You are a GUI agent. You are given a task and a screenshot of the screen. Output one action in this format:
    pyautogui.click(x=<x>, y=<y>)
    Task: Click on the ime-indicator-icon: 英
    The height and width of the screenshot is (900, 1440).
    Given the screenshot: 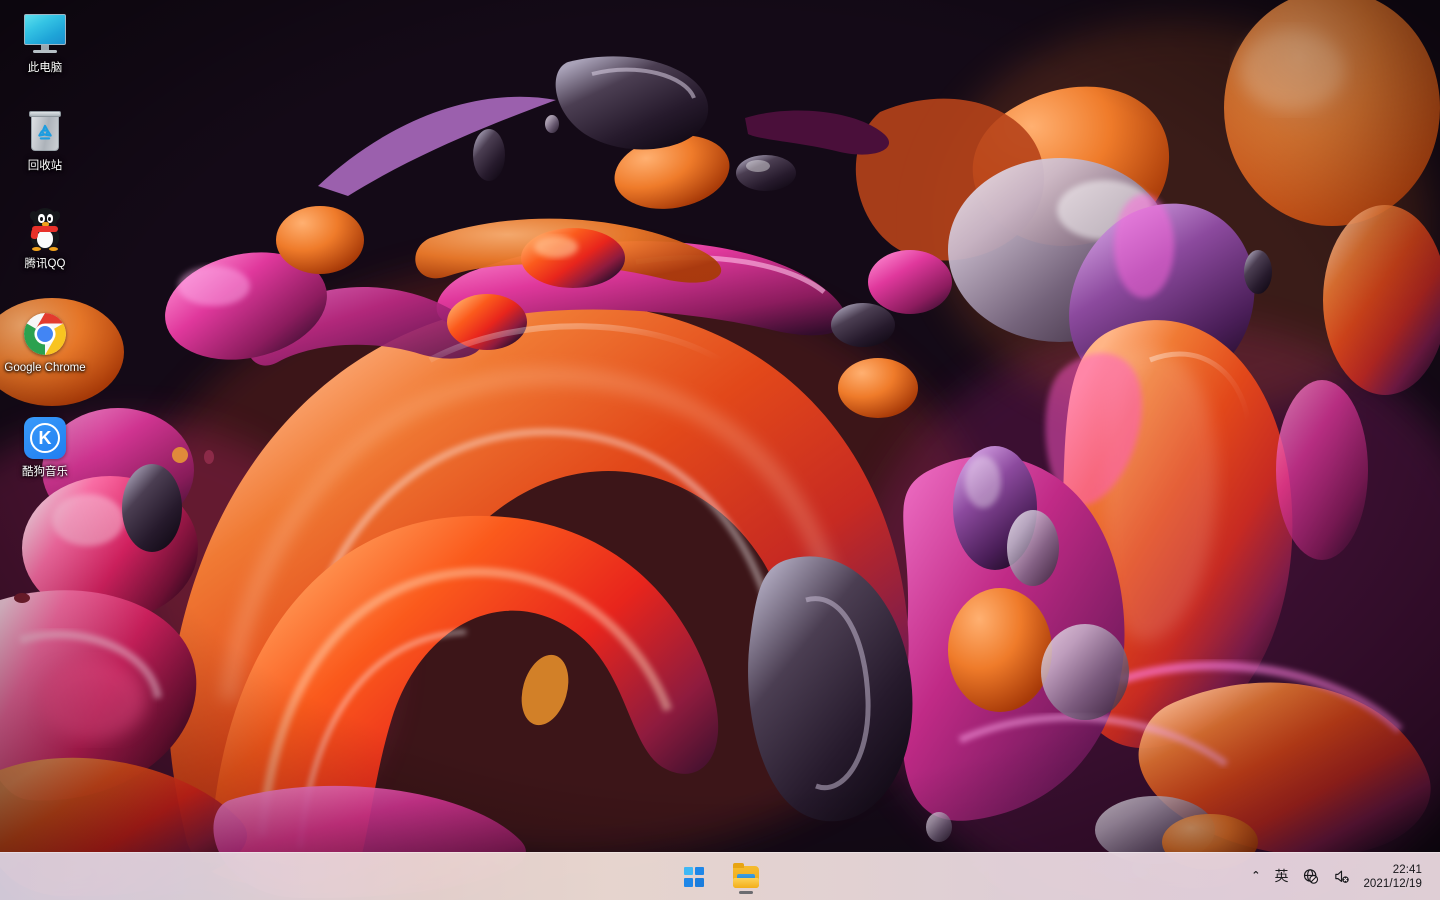 What is the action you would take?
    pyautogui.click(x=1281, y=876)
    